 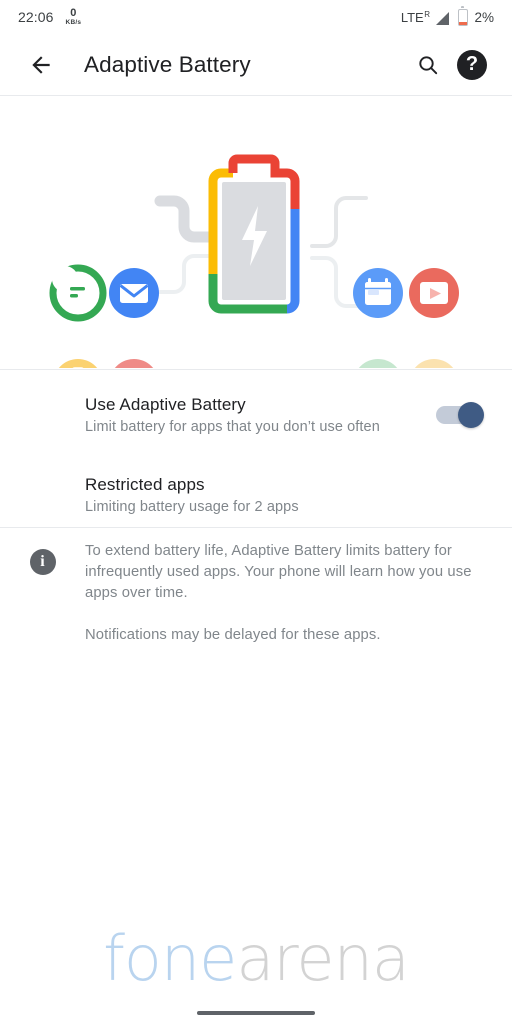 What do you see at coordinates (378, 293) in the screenshot?
I see `calendar-icon` at bounding box center [378, 293].